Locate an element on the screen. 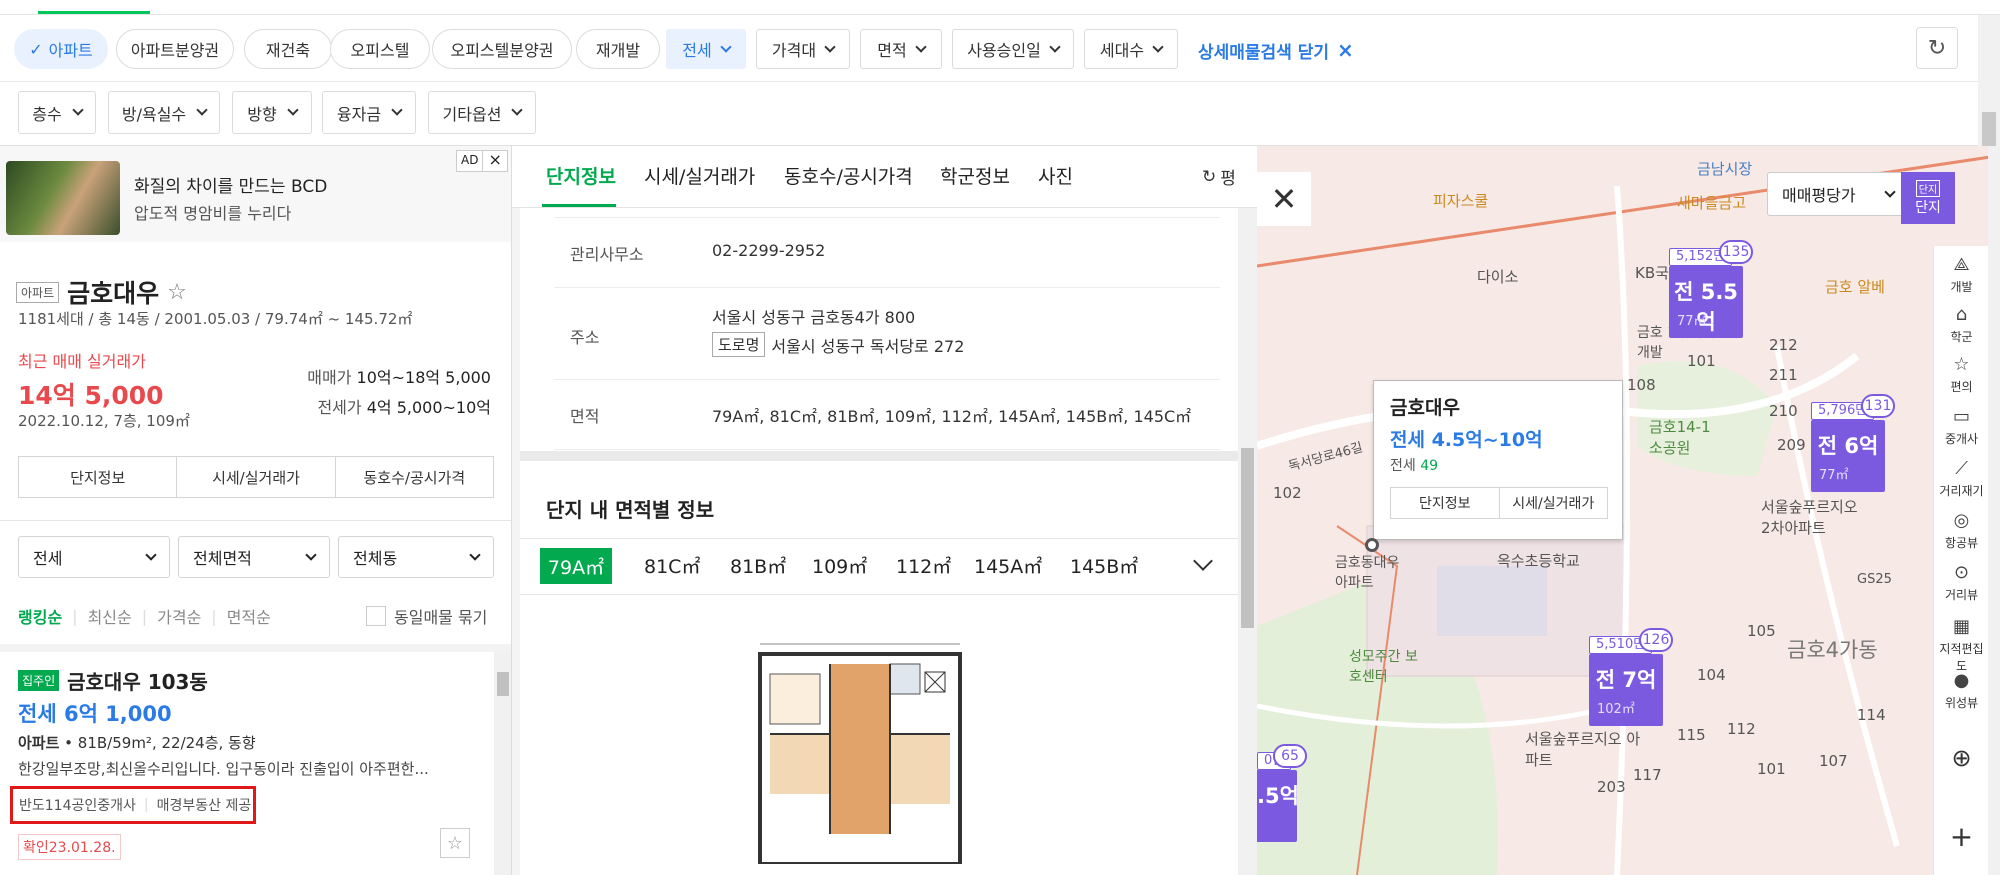  ad-banner: 화질의 차이를 만드는 BCD 압도적 명암비를 누리다 AD × is located at coordinates (255, 194).